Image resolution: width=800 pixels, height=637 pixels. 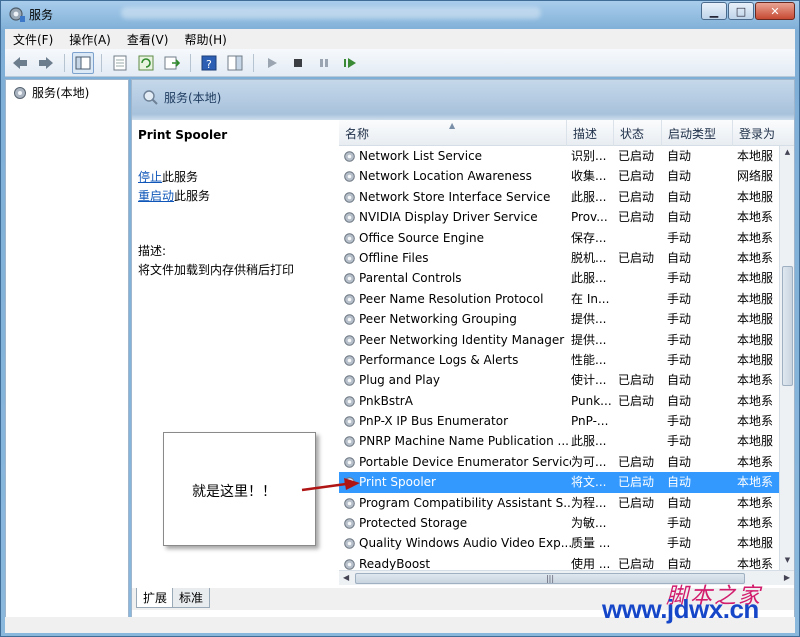 I want to click on pause-service-button, so click(x=324, y=63).